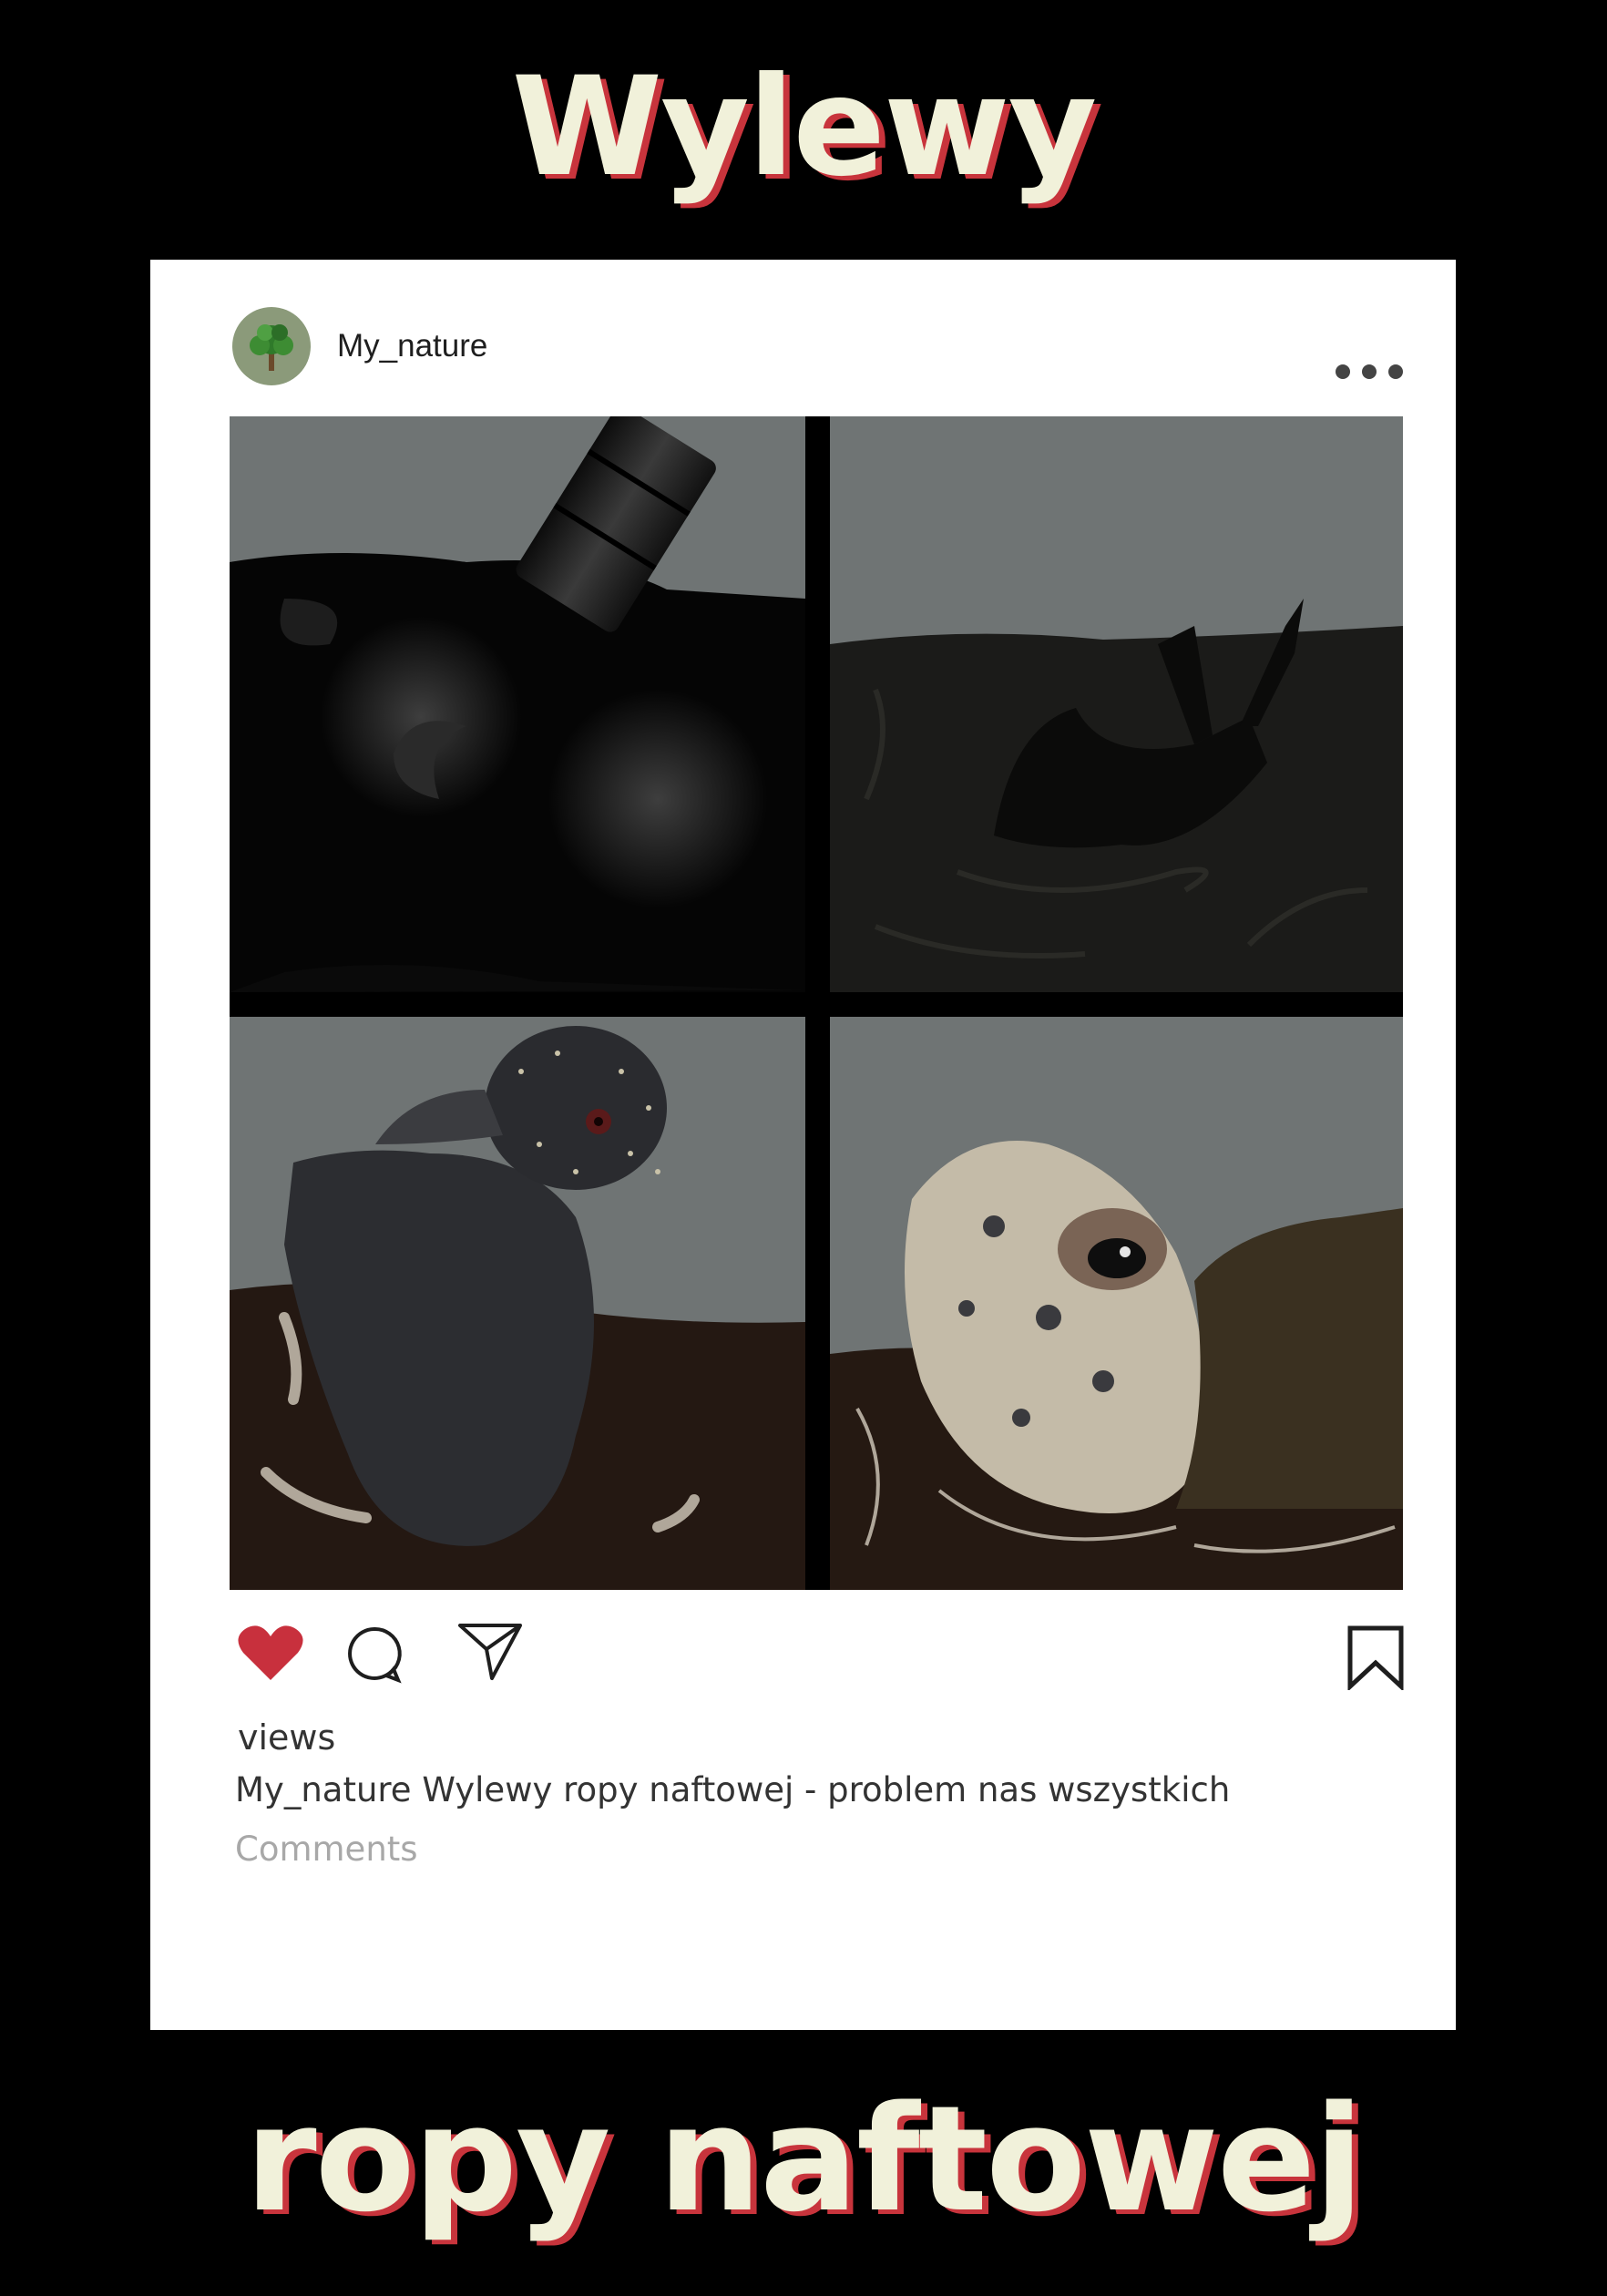 Image resolution: width=1607 pixels, height=2296 pixels. I want to click on avatar, so click(271, 346).